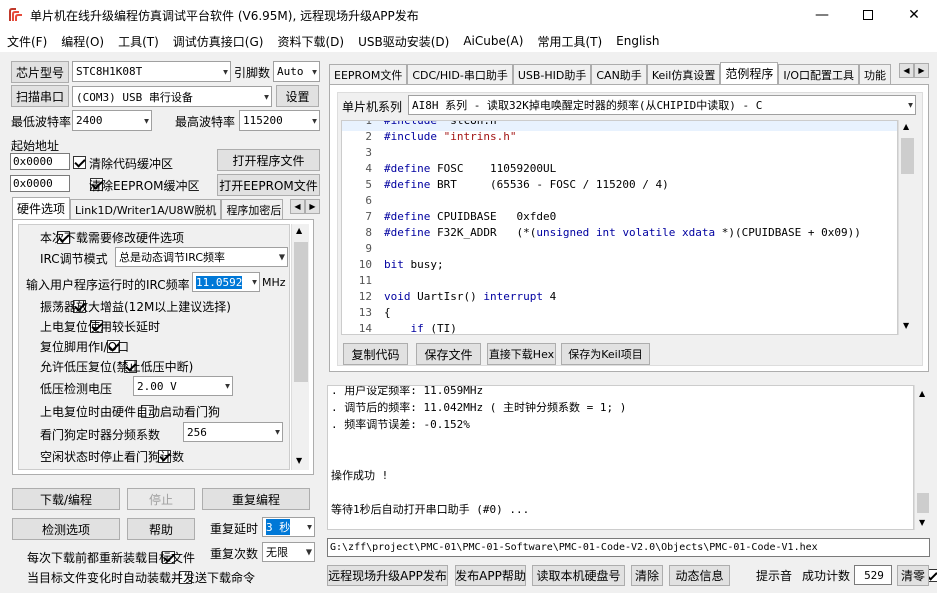 This screenshot has height=593, width=937. Describe the element at coordinates (552, 74) in the screenshot. I see `tab-usb-hid: USB-HID助手` at that location.